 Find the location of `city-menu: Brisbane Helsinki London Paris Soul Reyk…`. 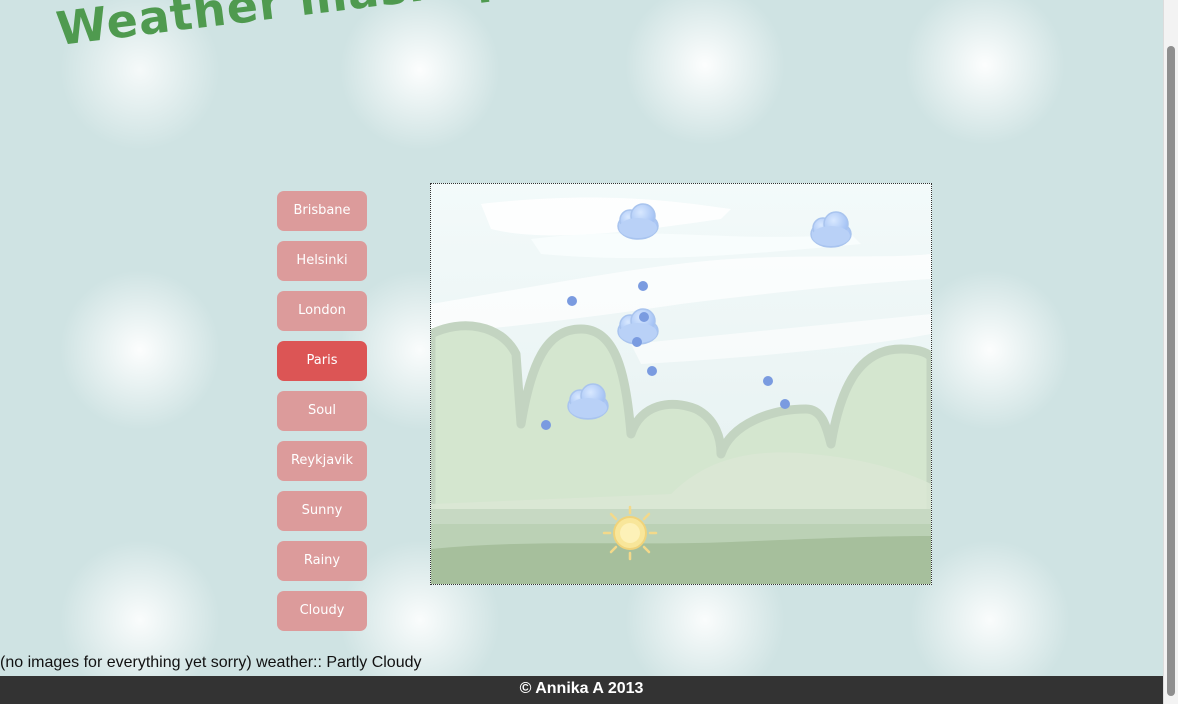

city-menu: Brisbane Helsinki London Paris Soul Reyk… is located at coordinates (322, 416).